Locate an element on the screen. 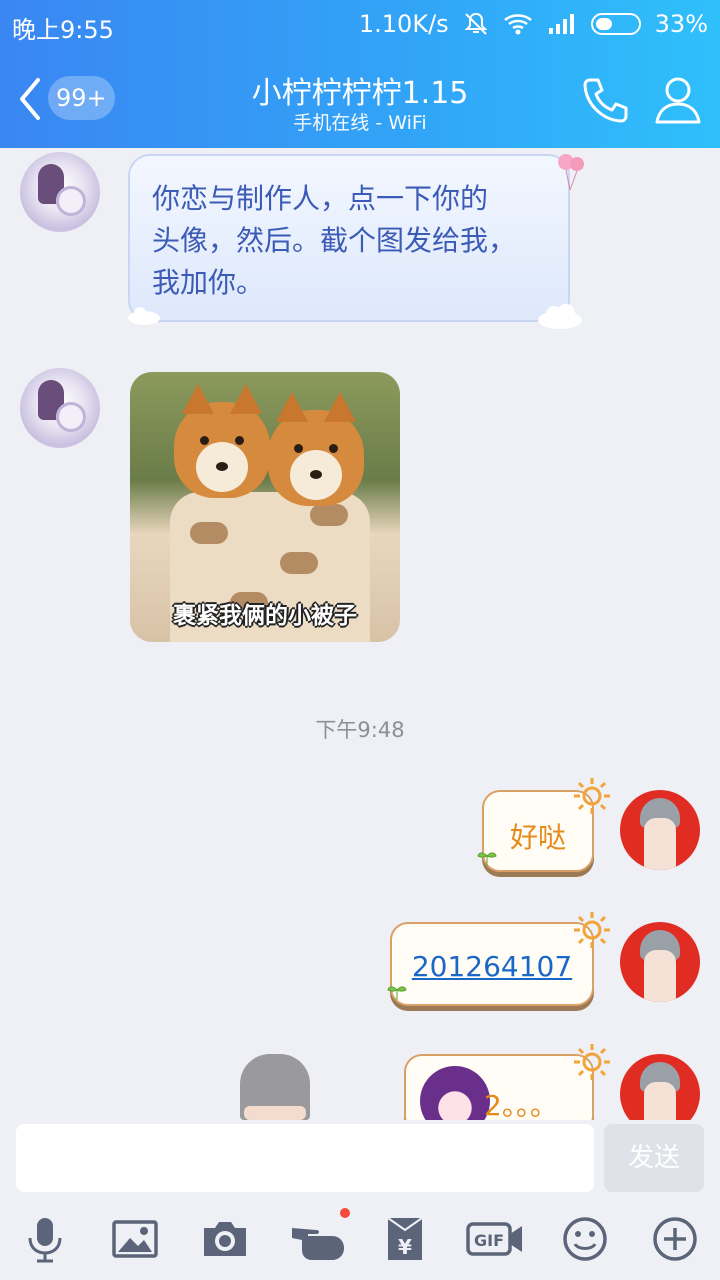 This screenshot has width=720, height=1280. image-icon is located at coordinates (135, 1239).